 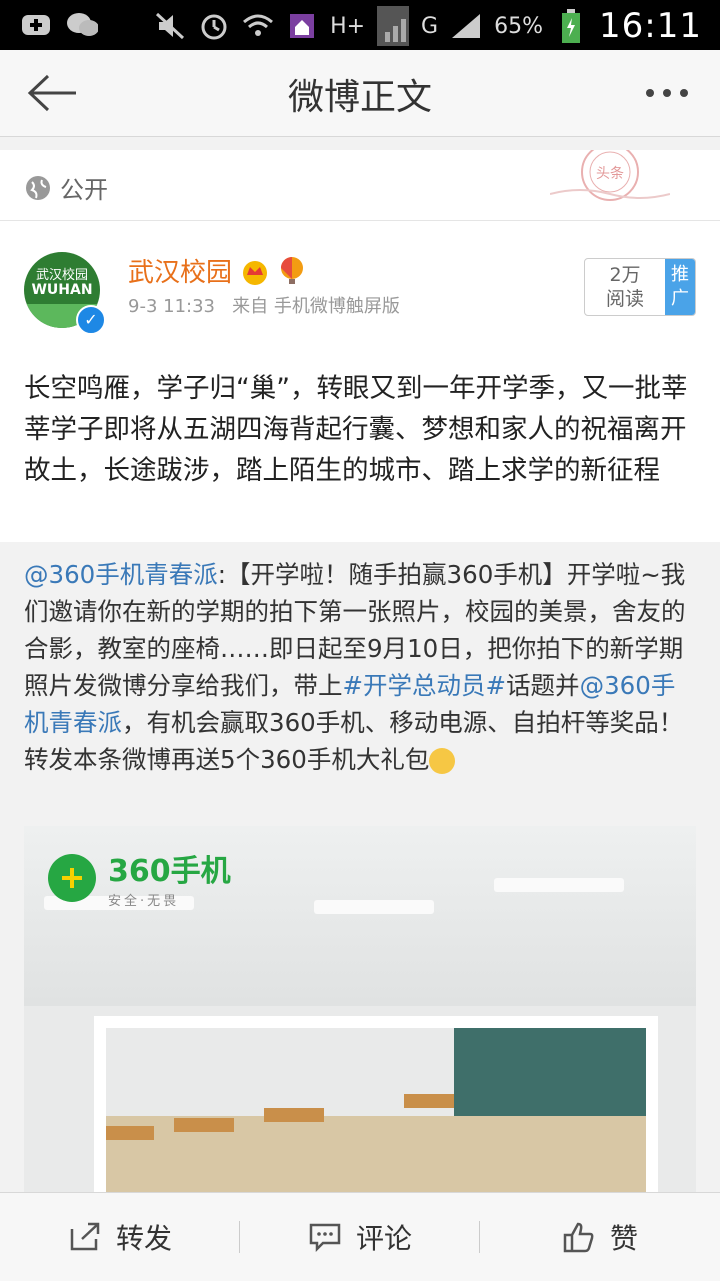 I want to click on plus-logo-icon, so click(x=72, y=877).